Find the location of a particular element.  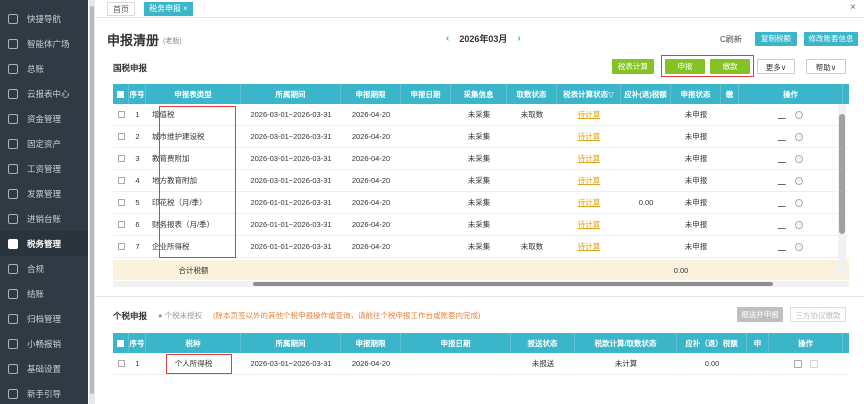

cell-collect: 未采集 is located at coordinates (479, 202).